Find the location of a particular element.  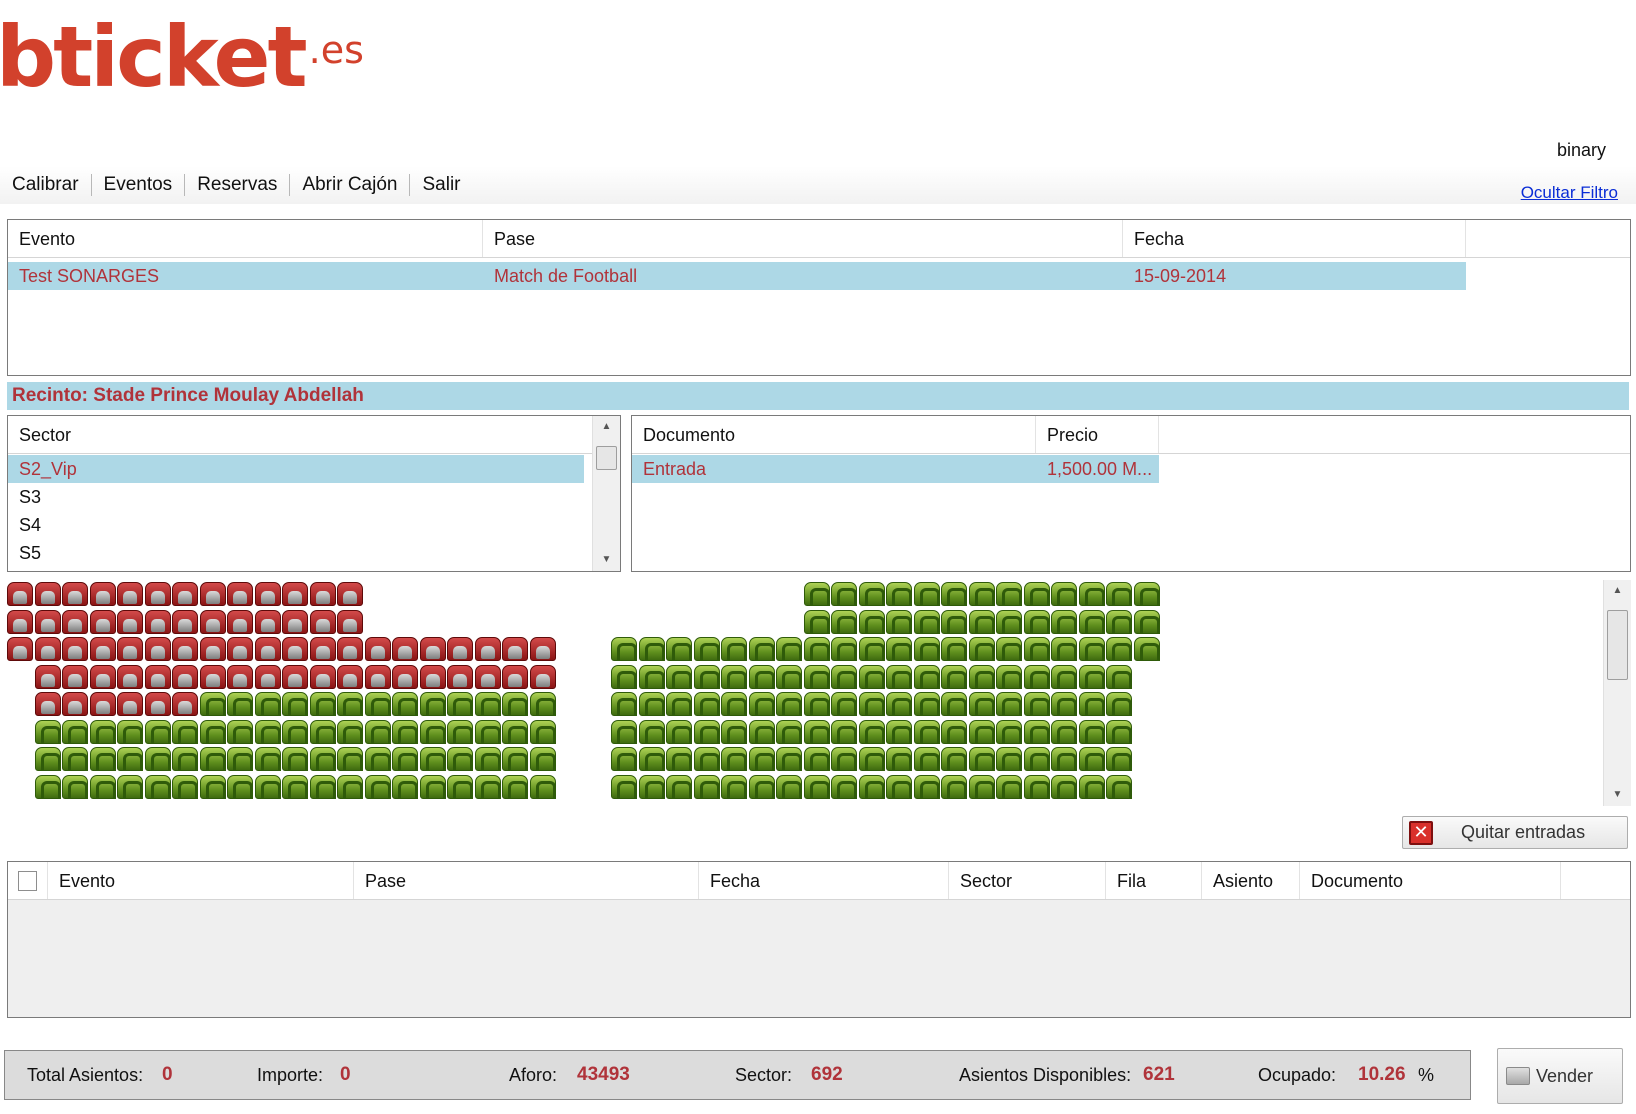

remove-tickets-button: ✕ Quitar entradas is located at coordinates (1515, 832).